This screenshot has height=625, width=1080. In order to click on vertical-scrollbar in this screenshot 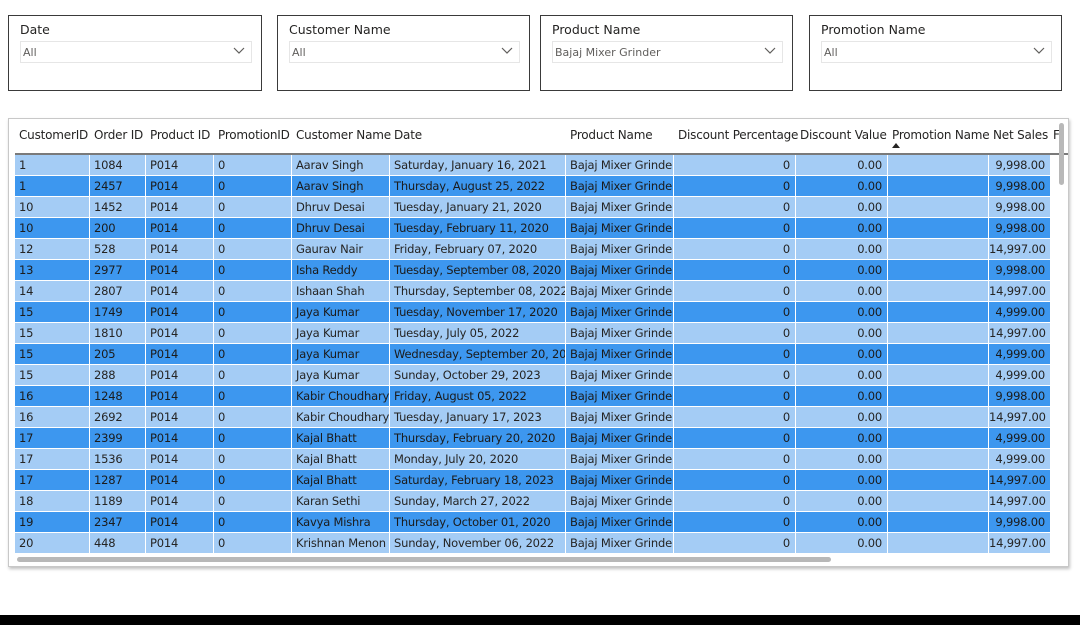, I will do `click(1061, 154)`.